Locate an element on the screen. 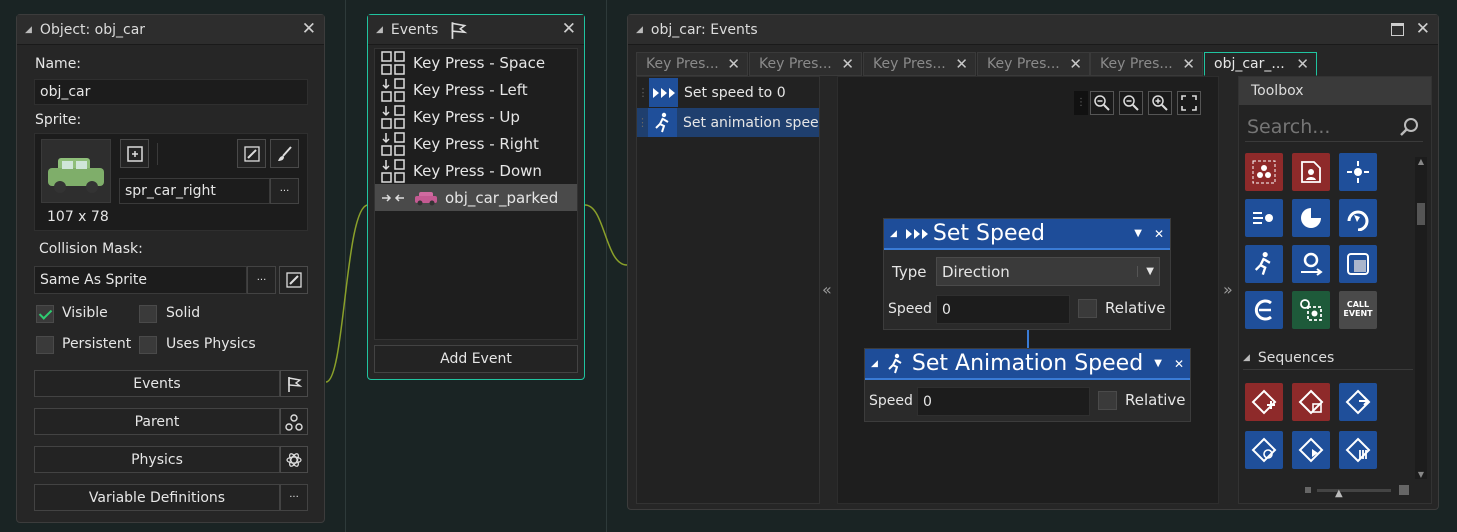  animation-speed-input: 0 is located at coordinates (1003, 401).